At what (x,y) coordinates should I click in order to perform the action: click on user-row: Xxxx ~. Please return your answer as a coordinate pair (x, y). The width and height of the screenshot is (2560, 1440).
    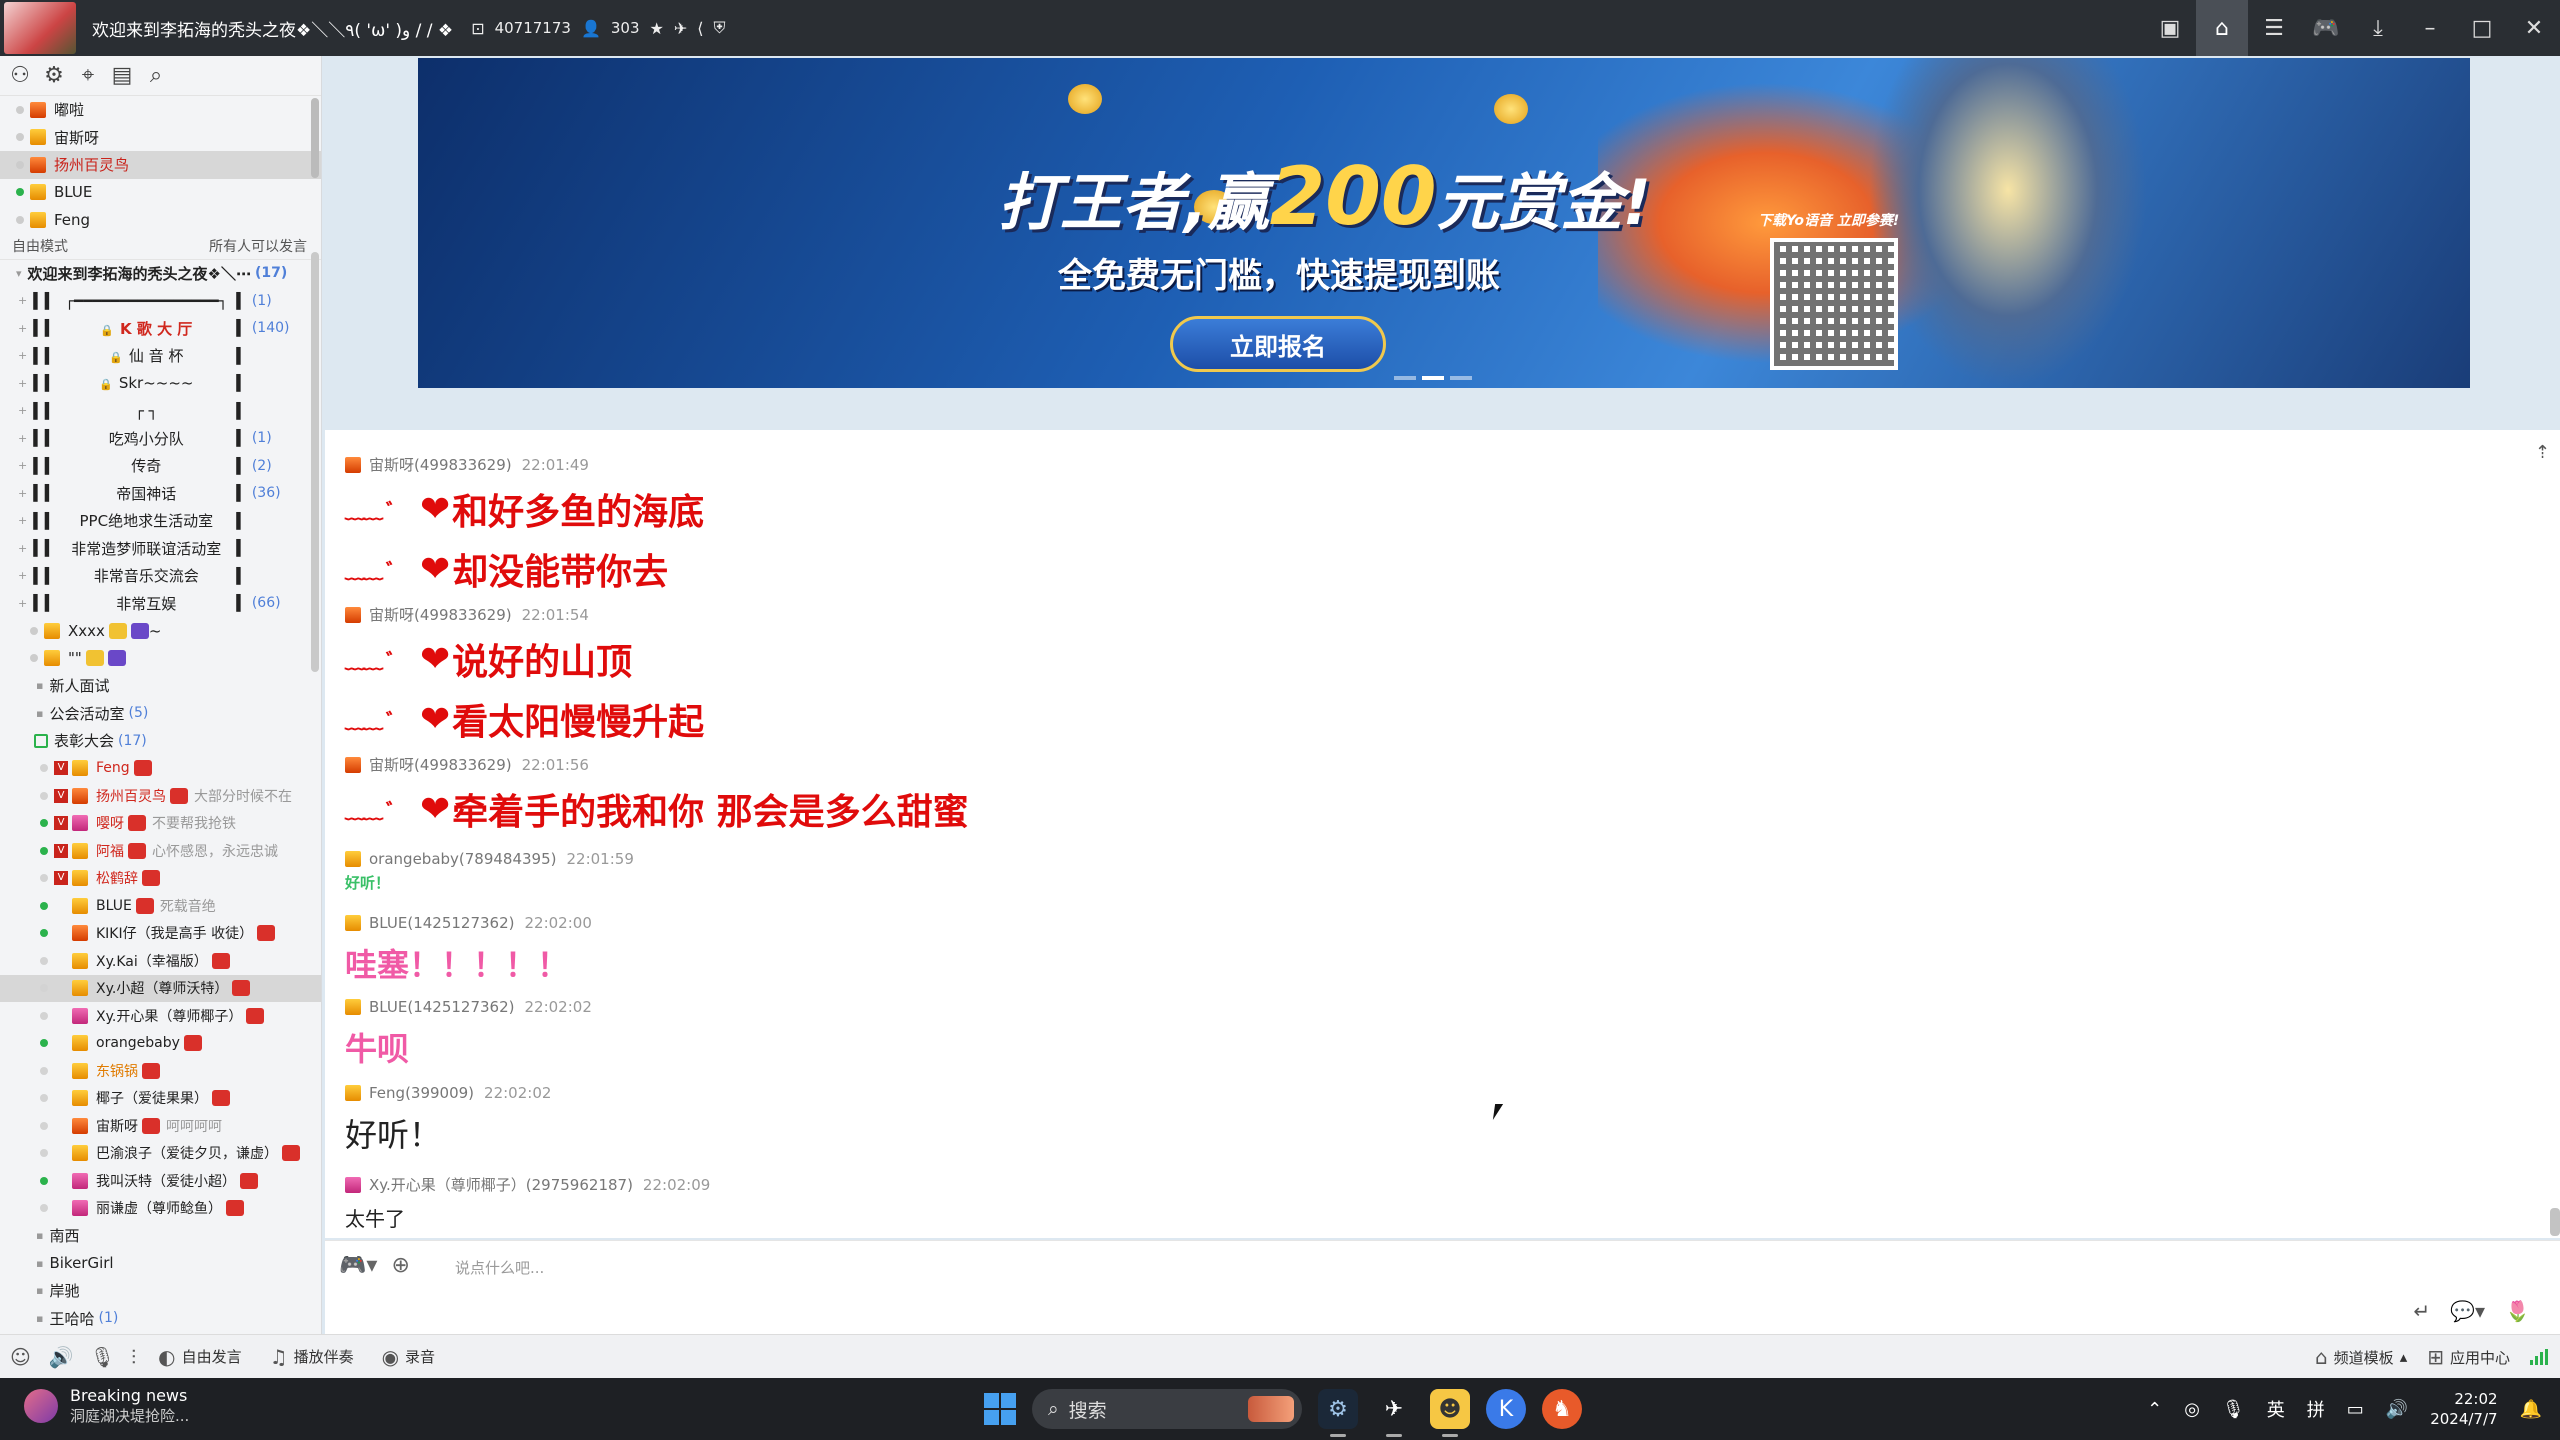
    Looking at the image, I should click on (160, 631).